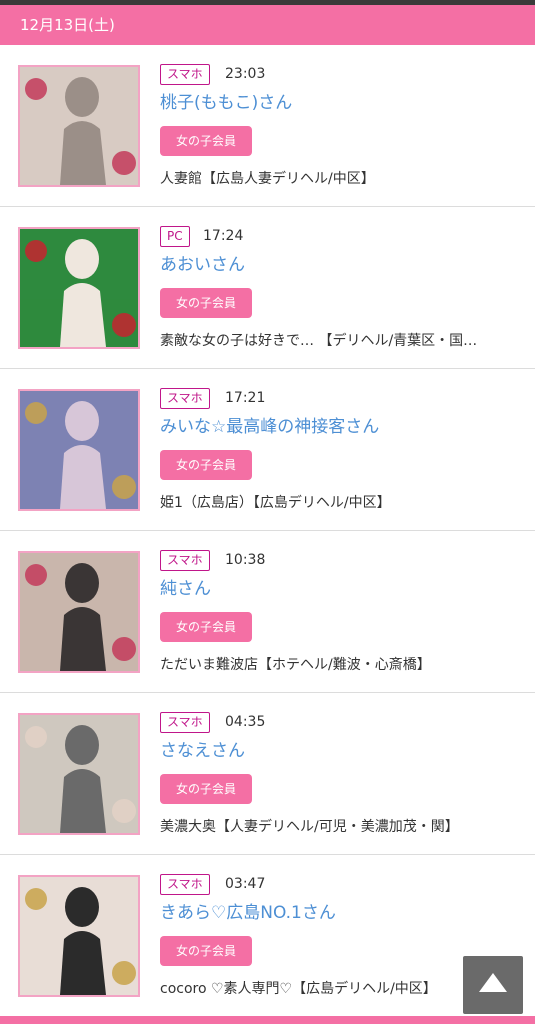  What do you see at coordinates (245, 722) in the screenshot?
I see `post-time: 04:35` at bounding box center [245, 722].